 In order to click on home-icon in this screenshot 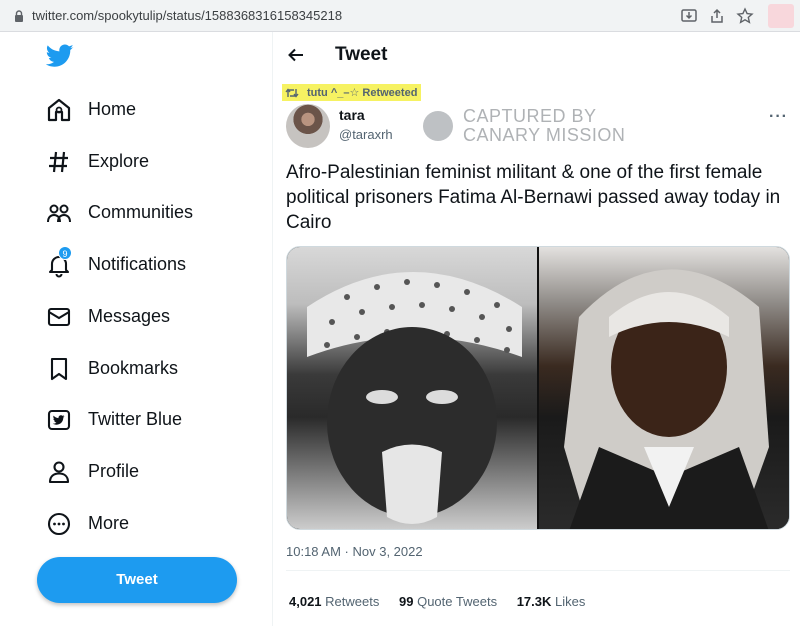, I will do `click(59, 110)`.